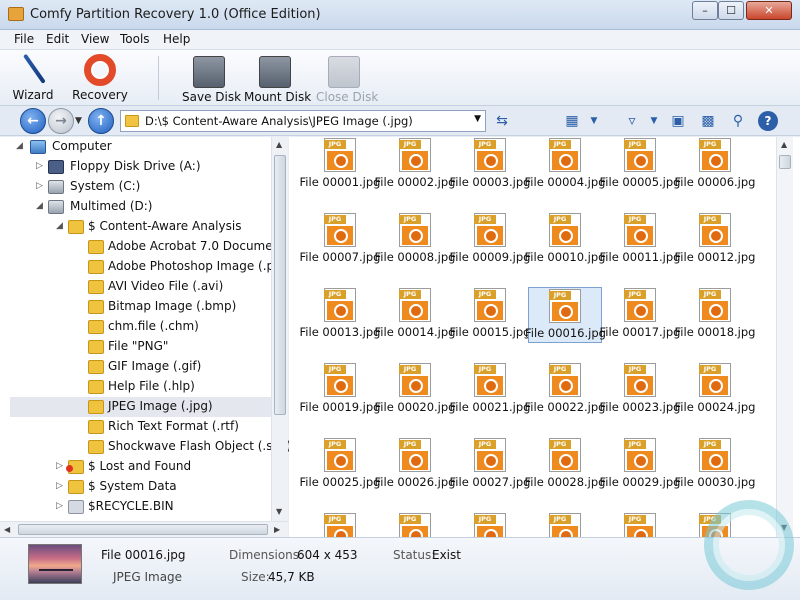  I want to click on chevron-down-icon: ▼, so click(477, 119).